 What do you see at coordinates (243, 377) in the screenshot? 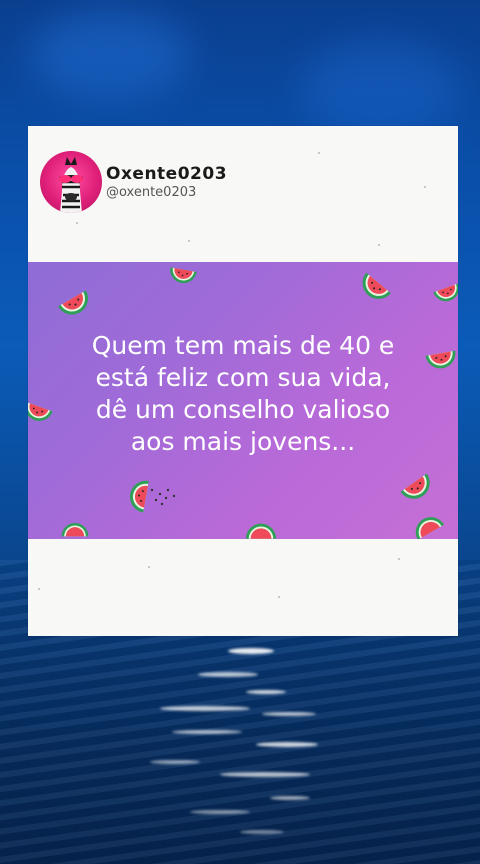
I see `quote-line: está feliz com sua vida,` at bounding box center [243, 377].